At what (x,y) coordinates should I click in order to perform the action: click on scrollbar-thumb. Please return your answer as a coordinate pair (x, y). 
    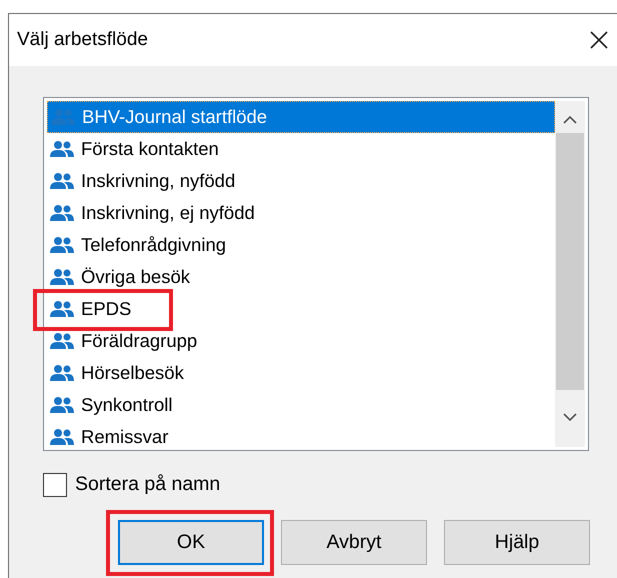
    Looking at the image, I should click on (570, 261).